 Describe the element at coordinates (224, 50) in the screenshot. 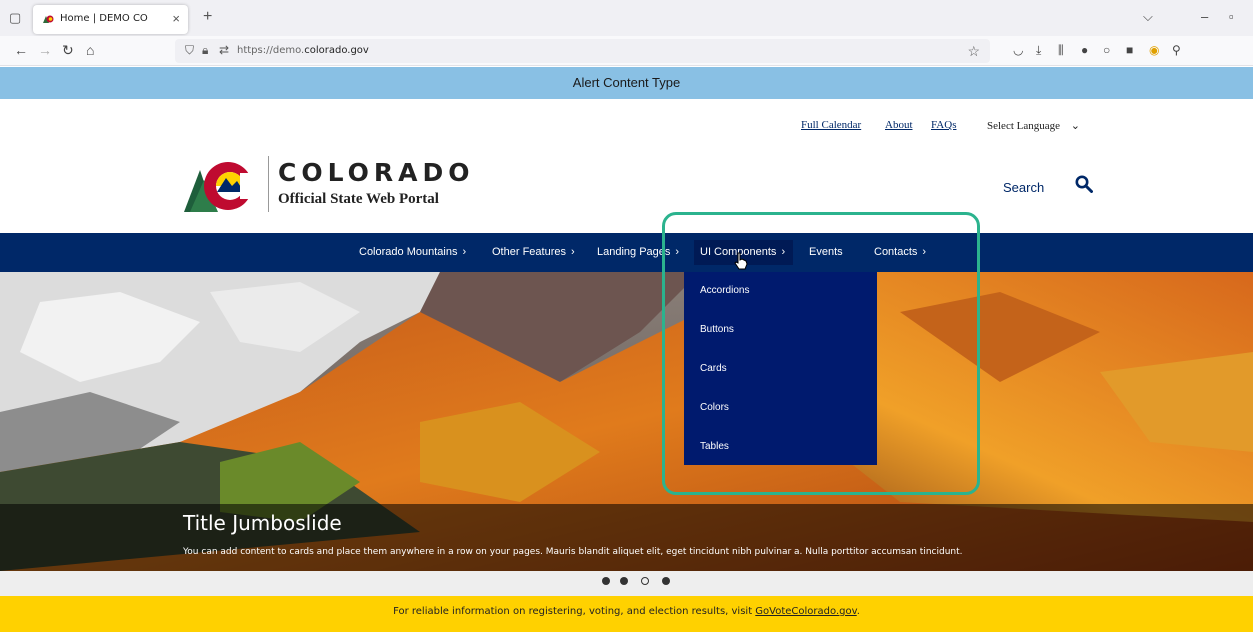

I see `permissions-icon: ⇄` at that location.